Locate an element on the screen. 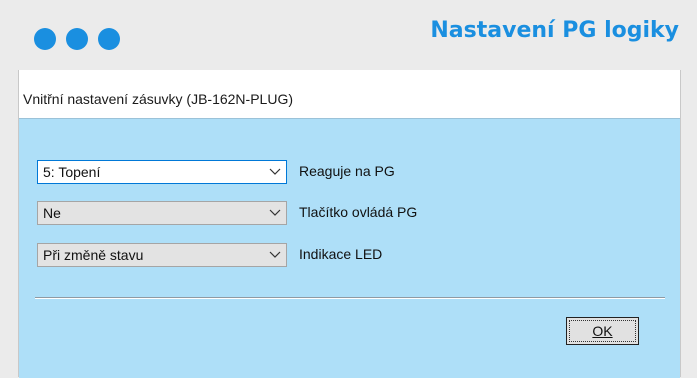 This screenshot has height=378, width=697. led-indication-select-value: Při změně stavu is located at coordinates (93, 255).